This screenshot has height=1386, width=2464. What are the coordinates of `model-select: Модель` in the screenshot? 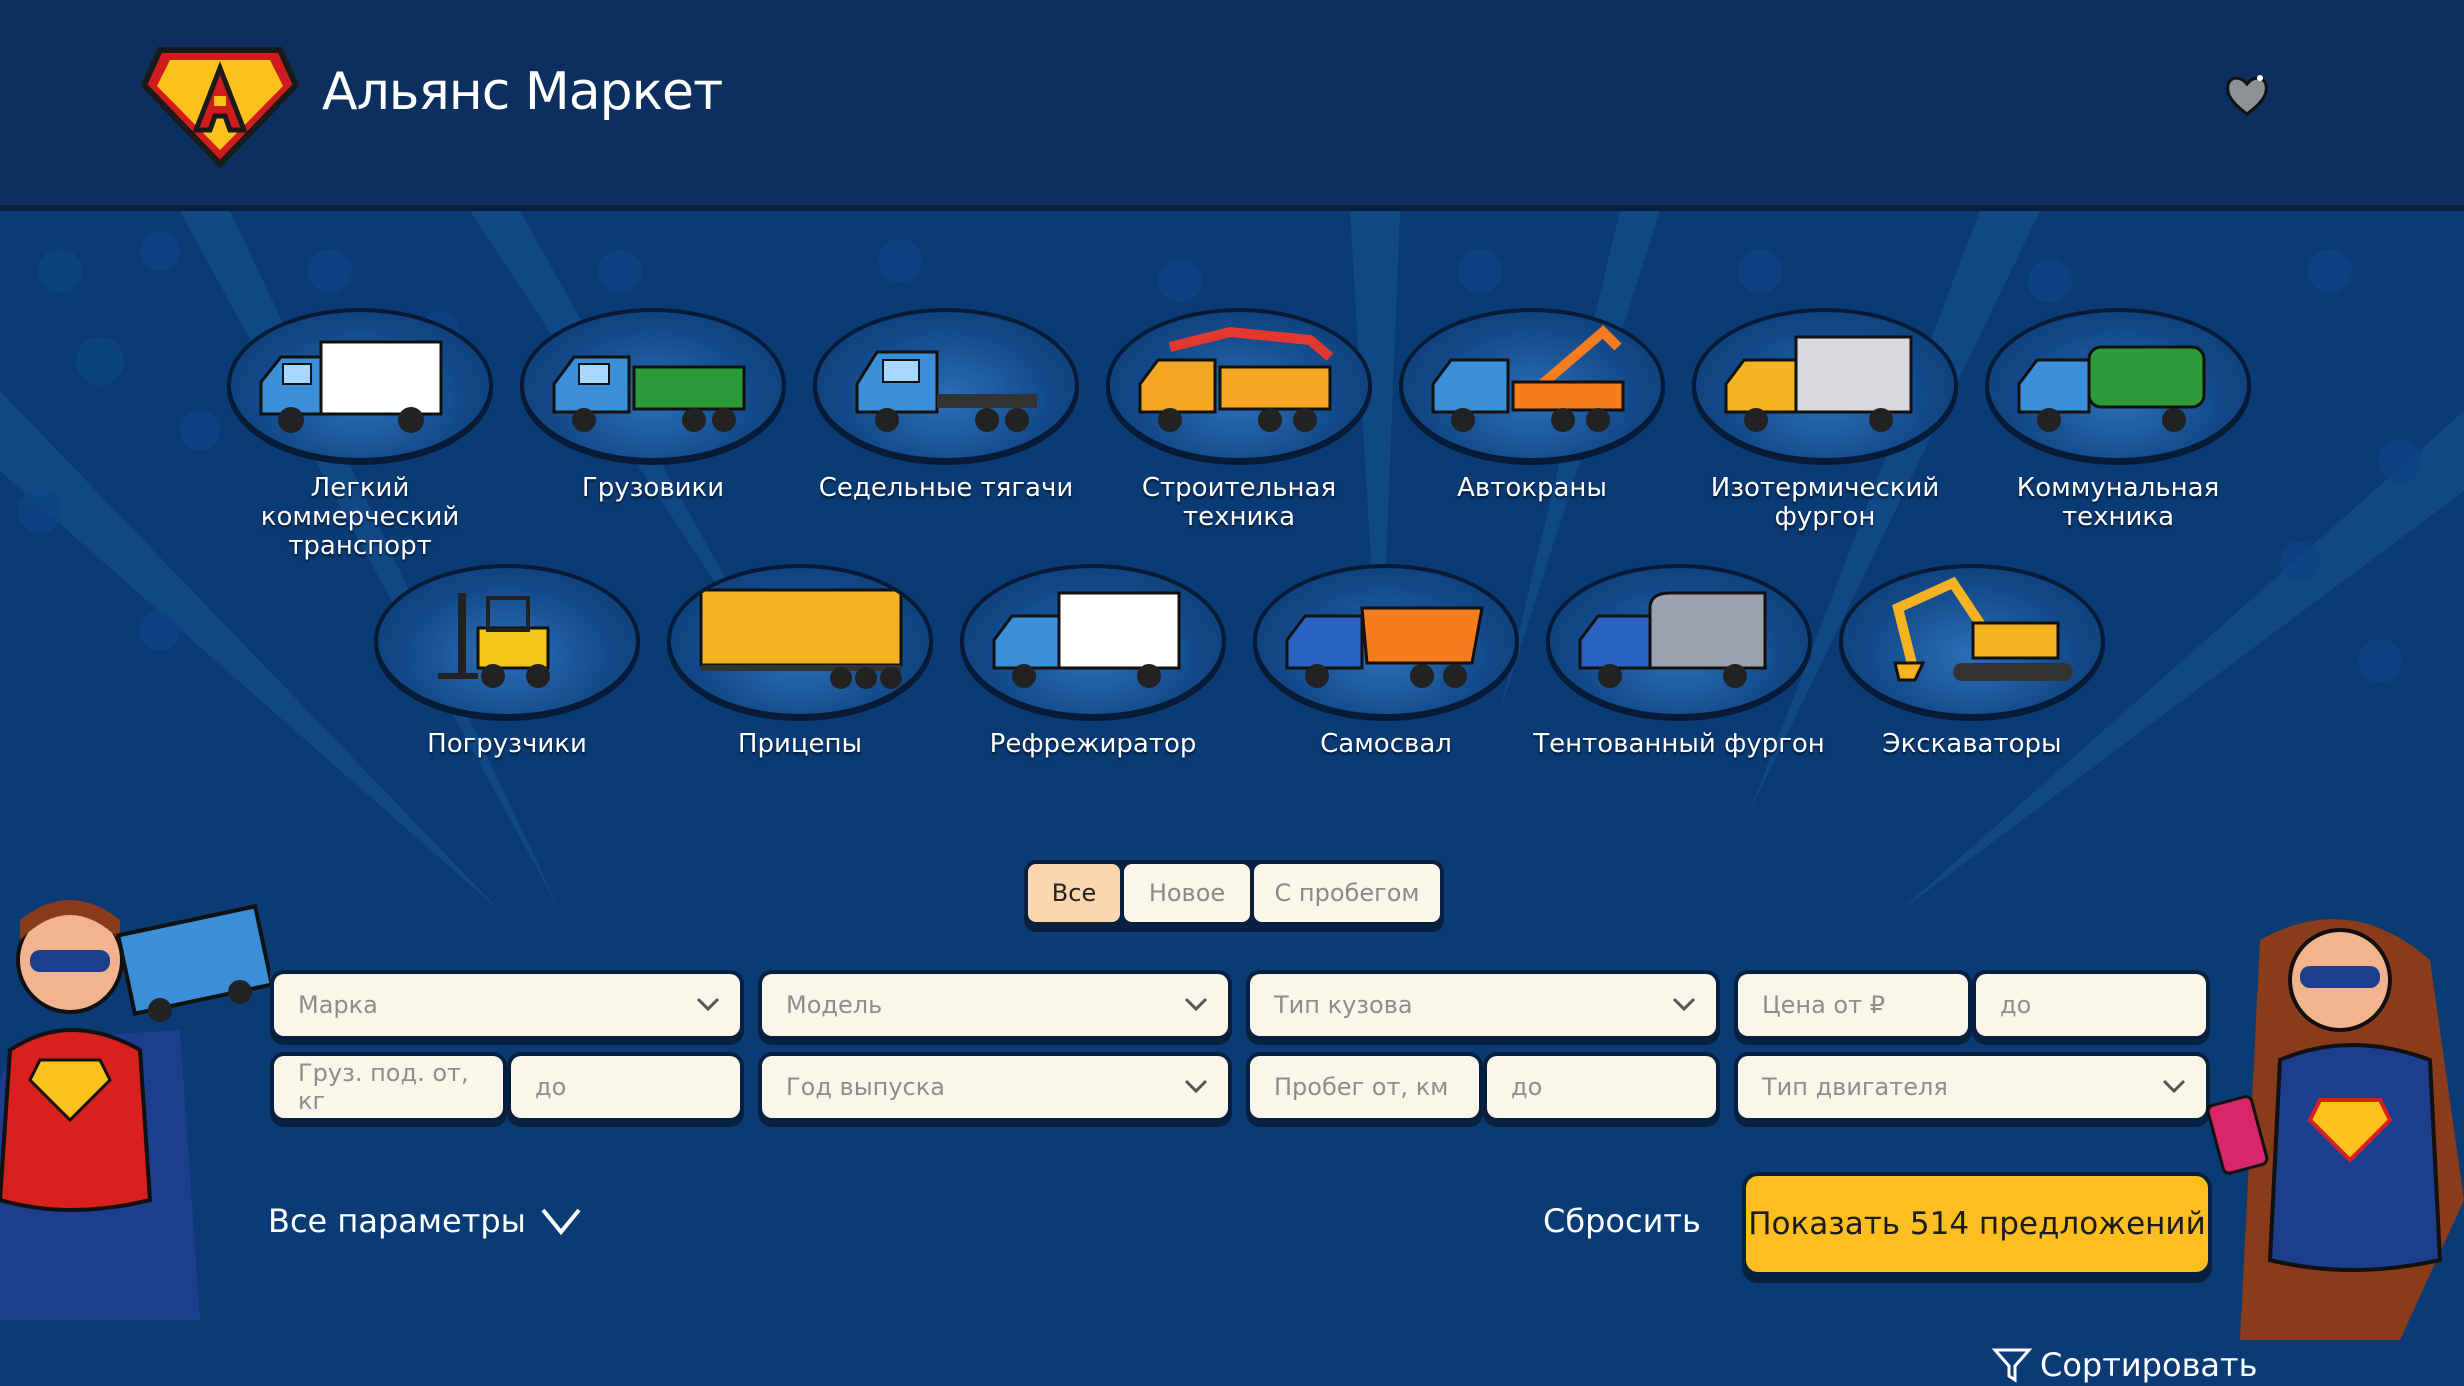 It's located at (995, 1005).